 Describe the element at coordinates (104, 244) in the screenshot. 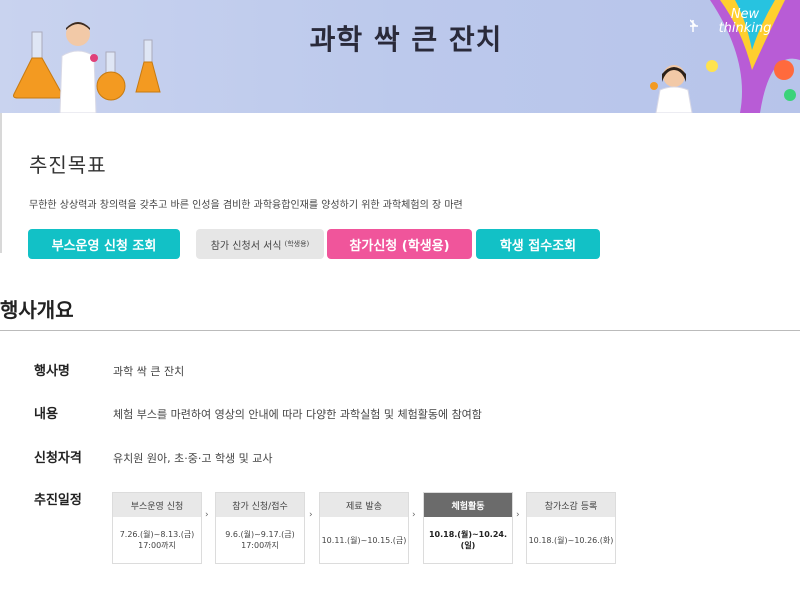

I see `booth-application-inquiry-button: 부스운영 신청 조회` at that location.